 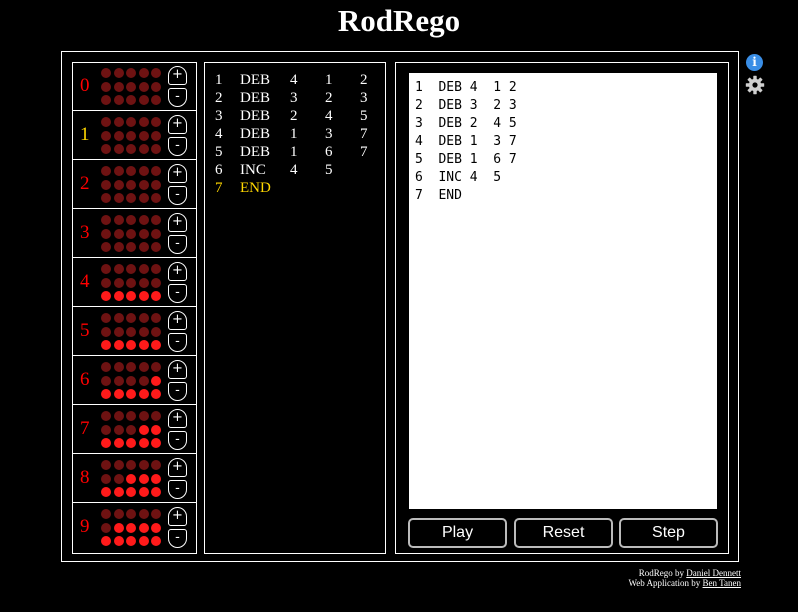 I want to click on register-label: 8, so click(x=85, y=477).